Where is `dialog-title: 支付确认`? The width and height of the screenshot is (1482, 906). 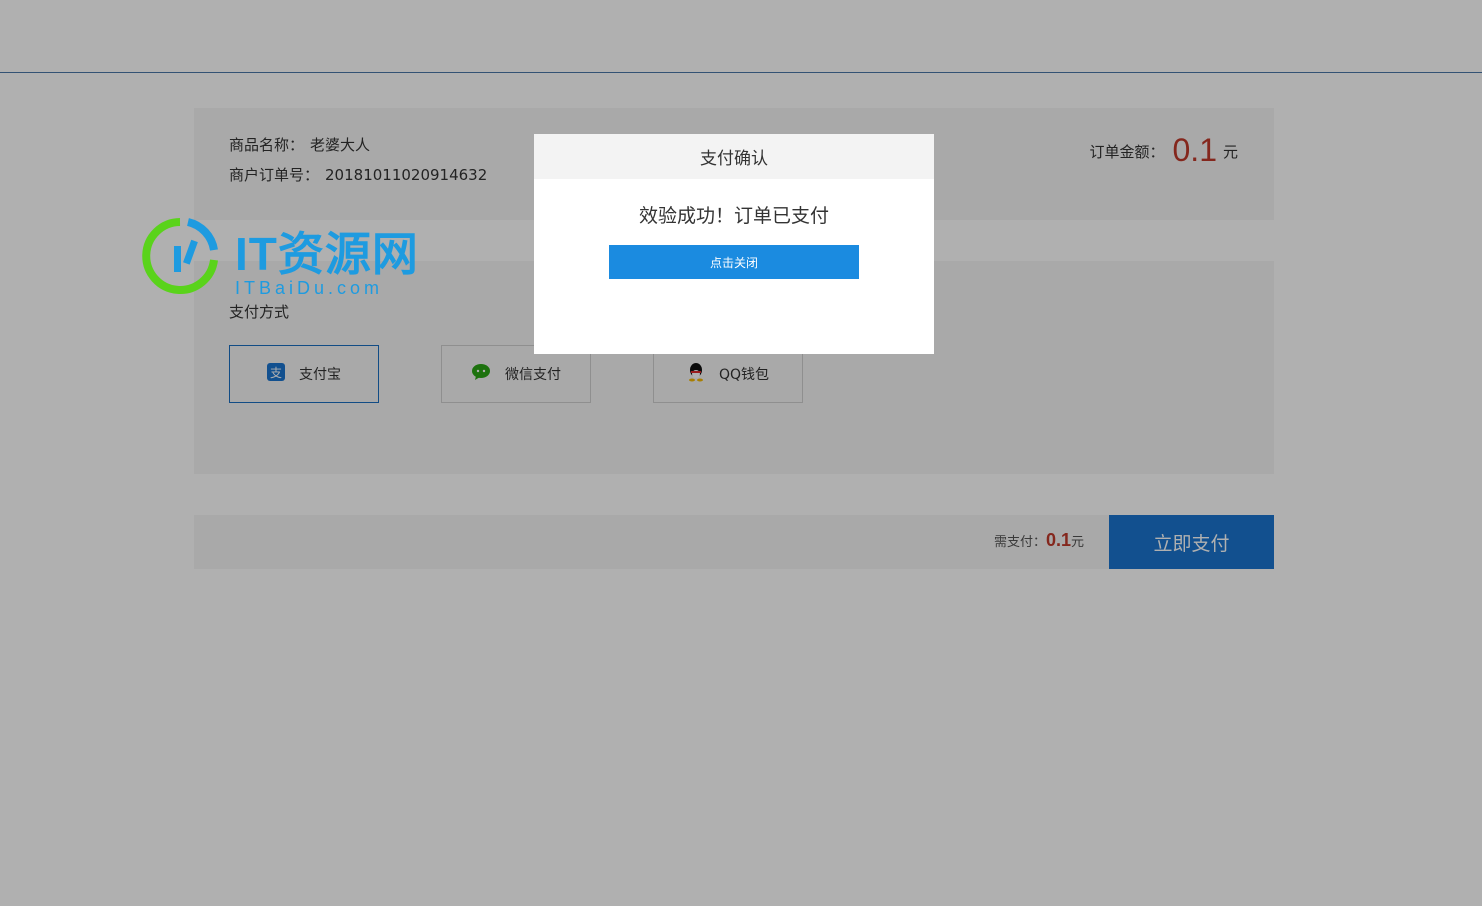
dialog-title: 支付确认 is located at coordinates (734, 156).